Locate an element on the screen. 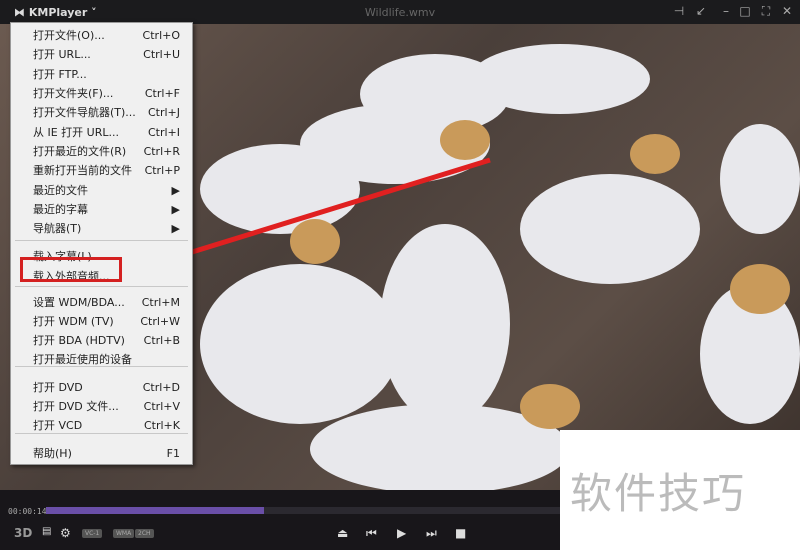 The height and width of the screenshot is (550, 800). menu-item-label: 打开 BDA (HDTV) is located at coordinates (79, 340).